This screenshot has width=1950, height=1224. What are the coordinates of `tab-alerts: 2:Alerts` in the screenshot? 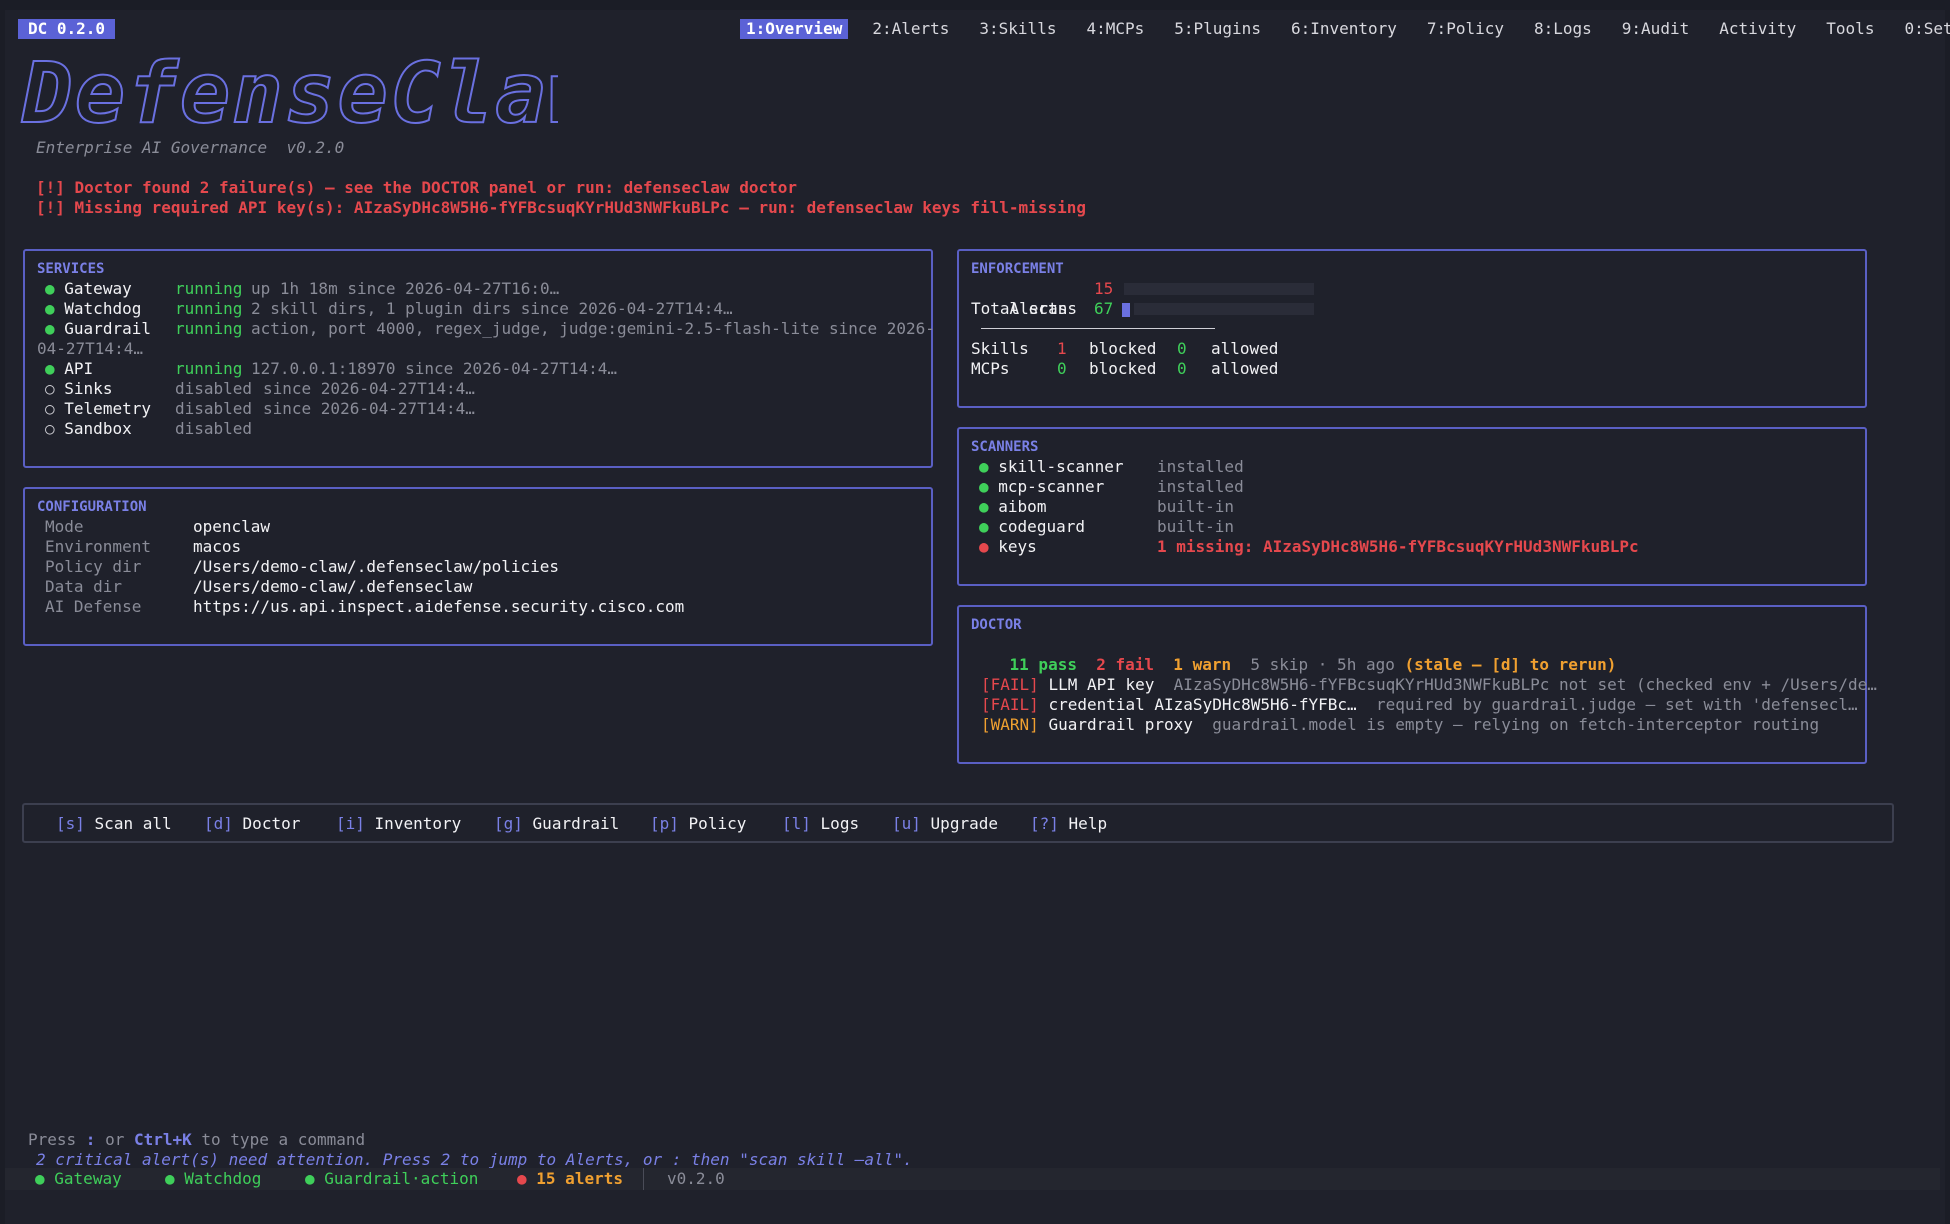 It's located at (910, 29).